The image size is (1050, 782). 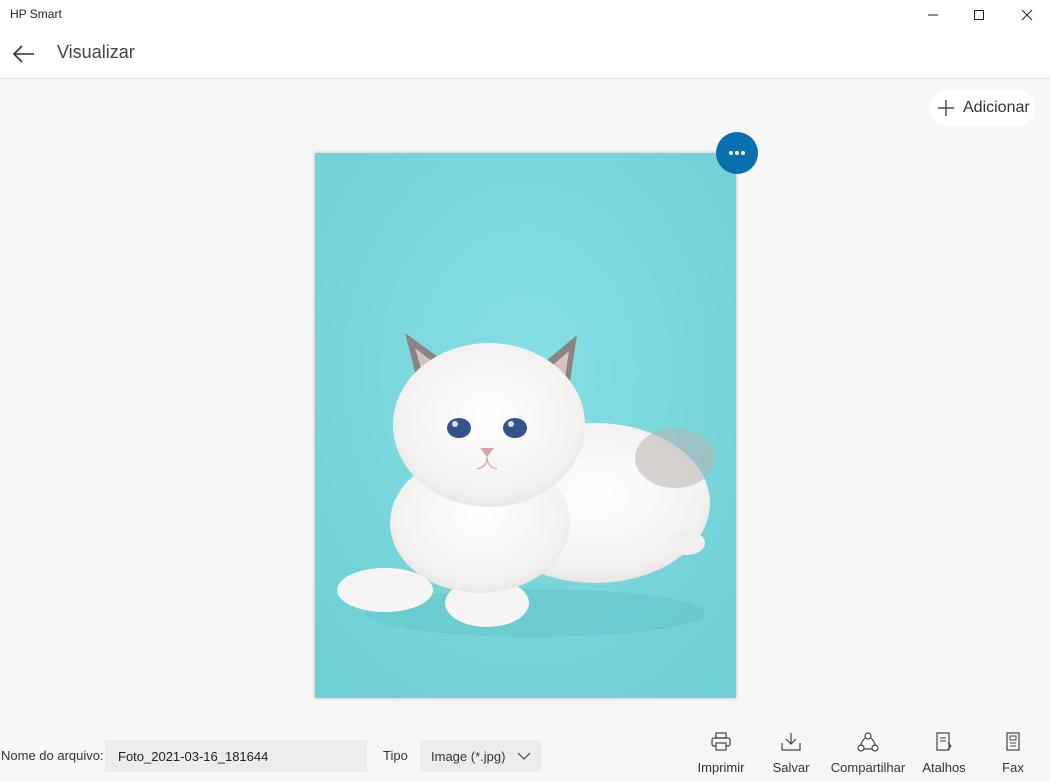 I want to click on chevron-down-icon, so click(x=524, y=756).